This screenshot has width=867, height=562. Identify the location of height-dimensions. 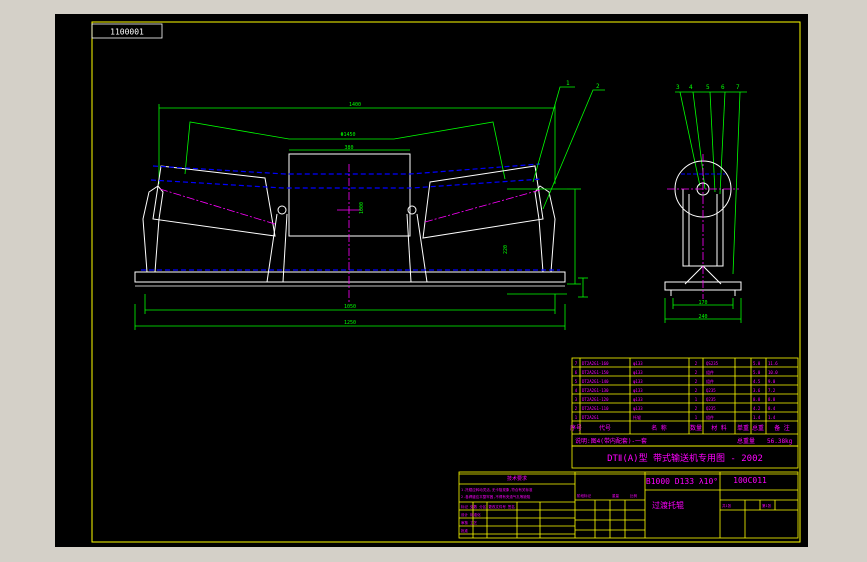
(547, 243).